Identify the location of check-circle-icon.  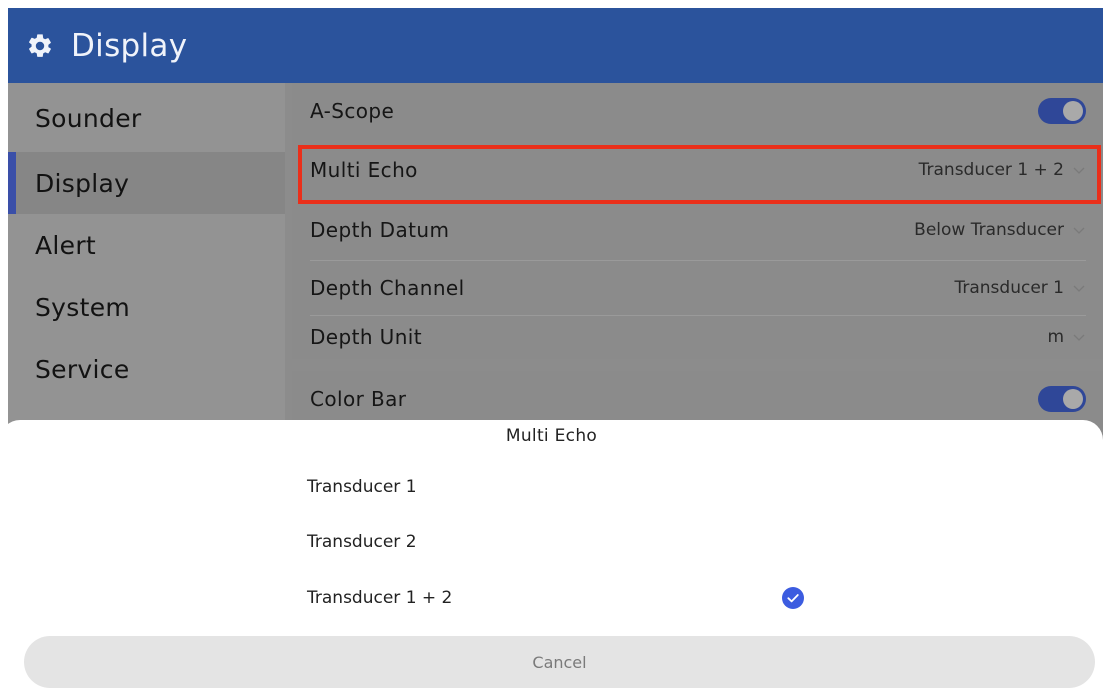
(793, 598).